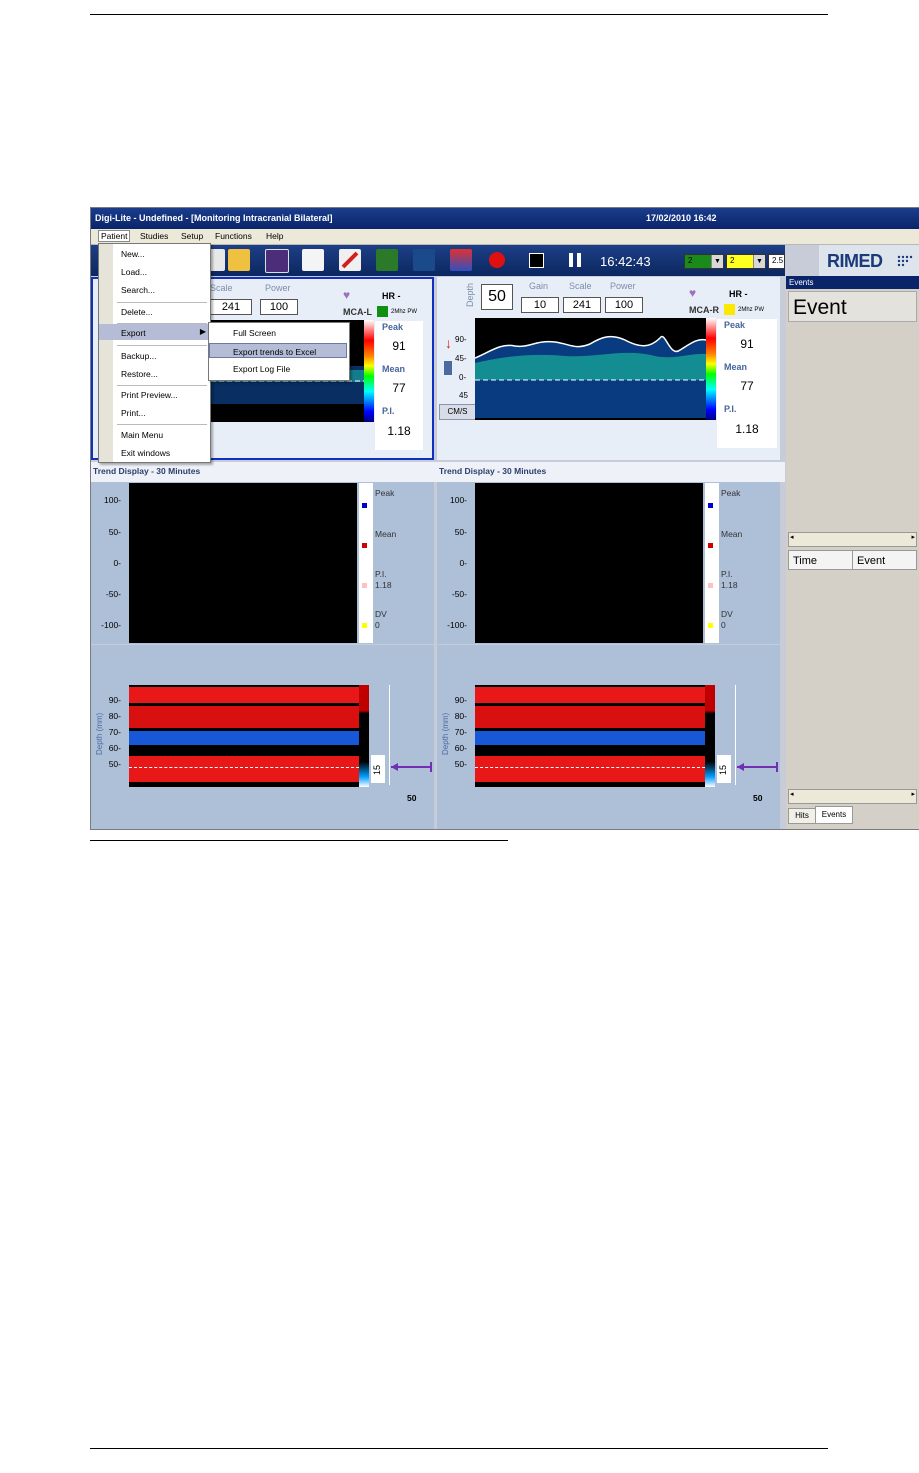  Describe the element at coordinates (704, 261) in the screenshot. I see `combo-green: 2 ▼` at that location.